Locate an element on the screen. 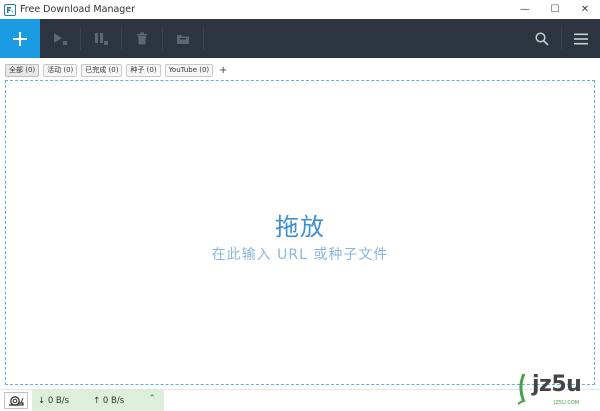 The width and height of the screenshot is (600, 411). tab-all: 全部 (0) is located at coordinates (22, 70).